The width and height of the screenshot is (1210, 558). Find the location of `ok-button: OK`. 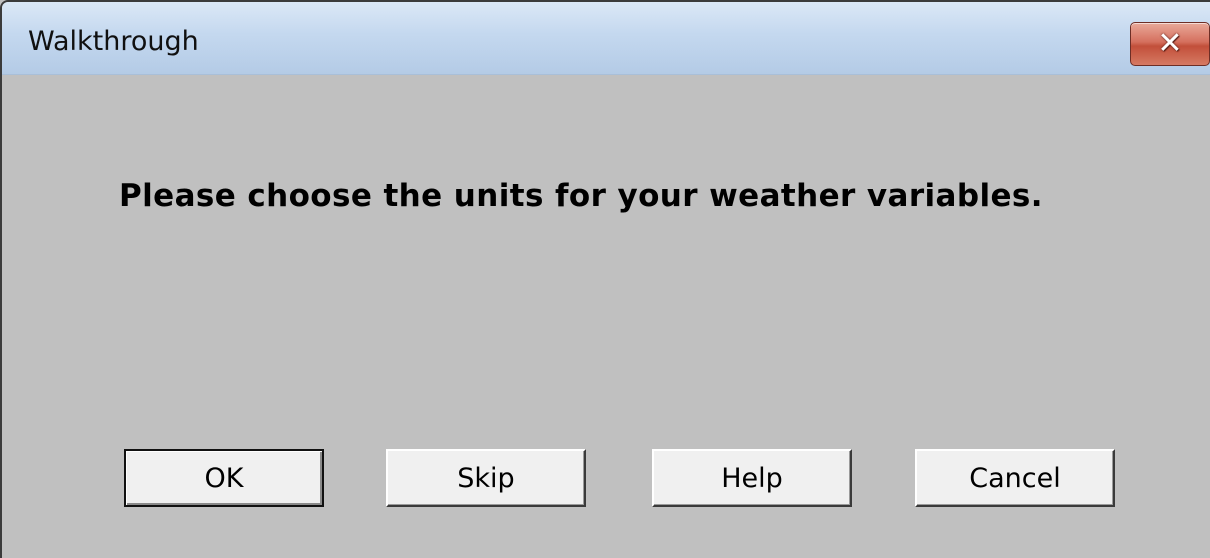

ok-button: OK is located at coordinates (224, 478).